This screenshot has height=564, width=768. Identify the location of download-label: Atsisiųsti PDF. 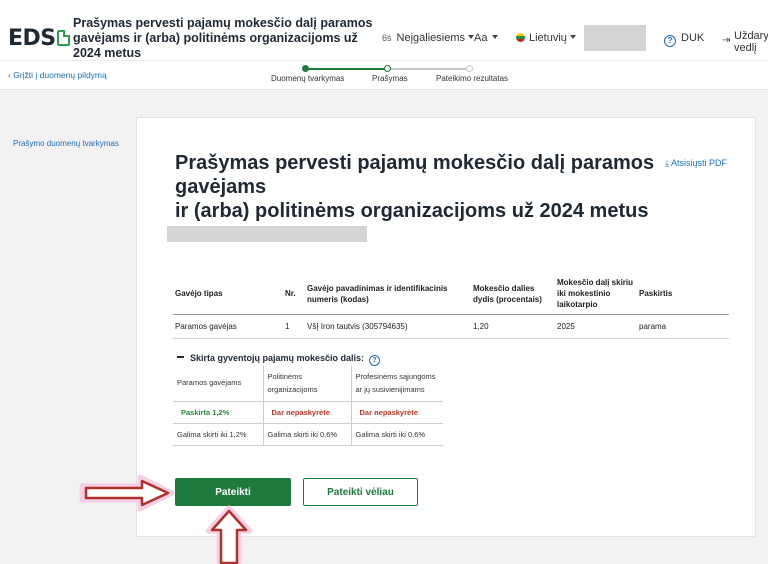
(698, 163).